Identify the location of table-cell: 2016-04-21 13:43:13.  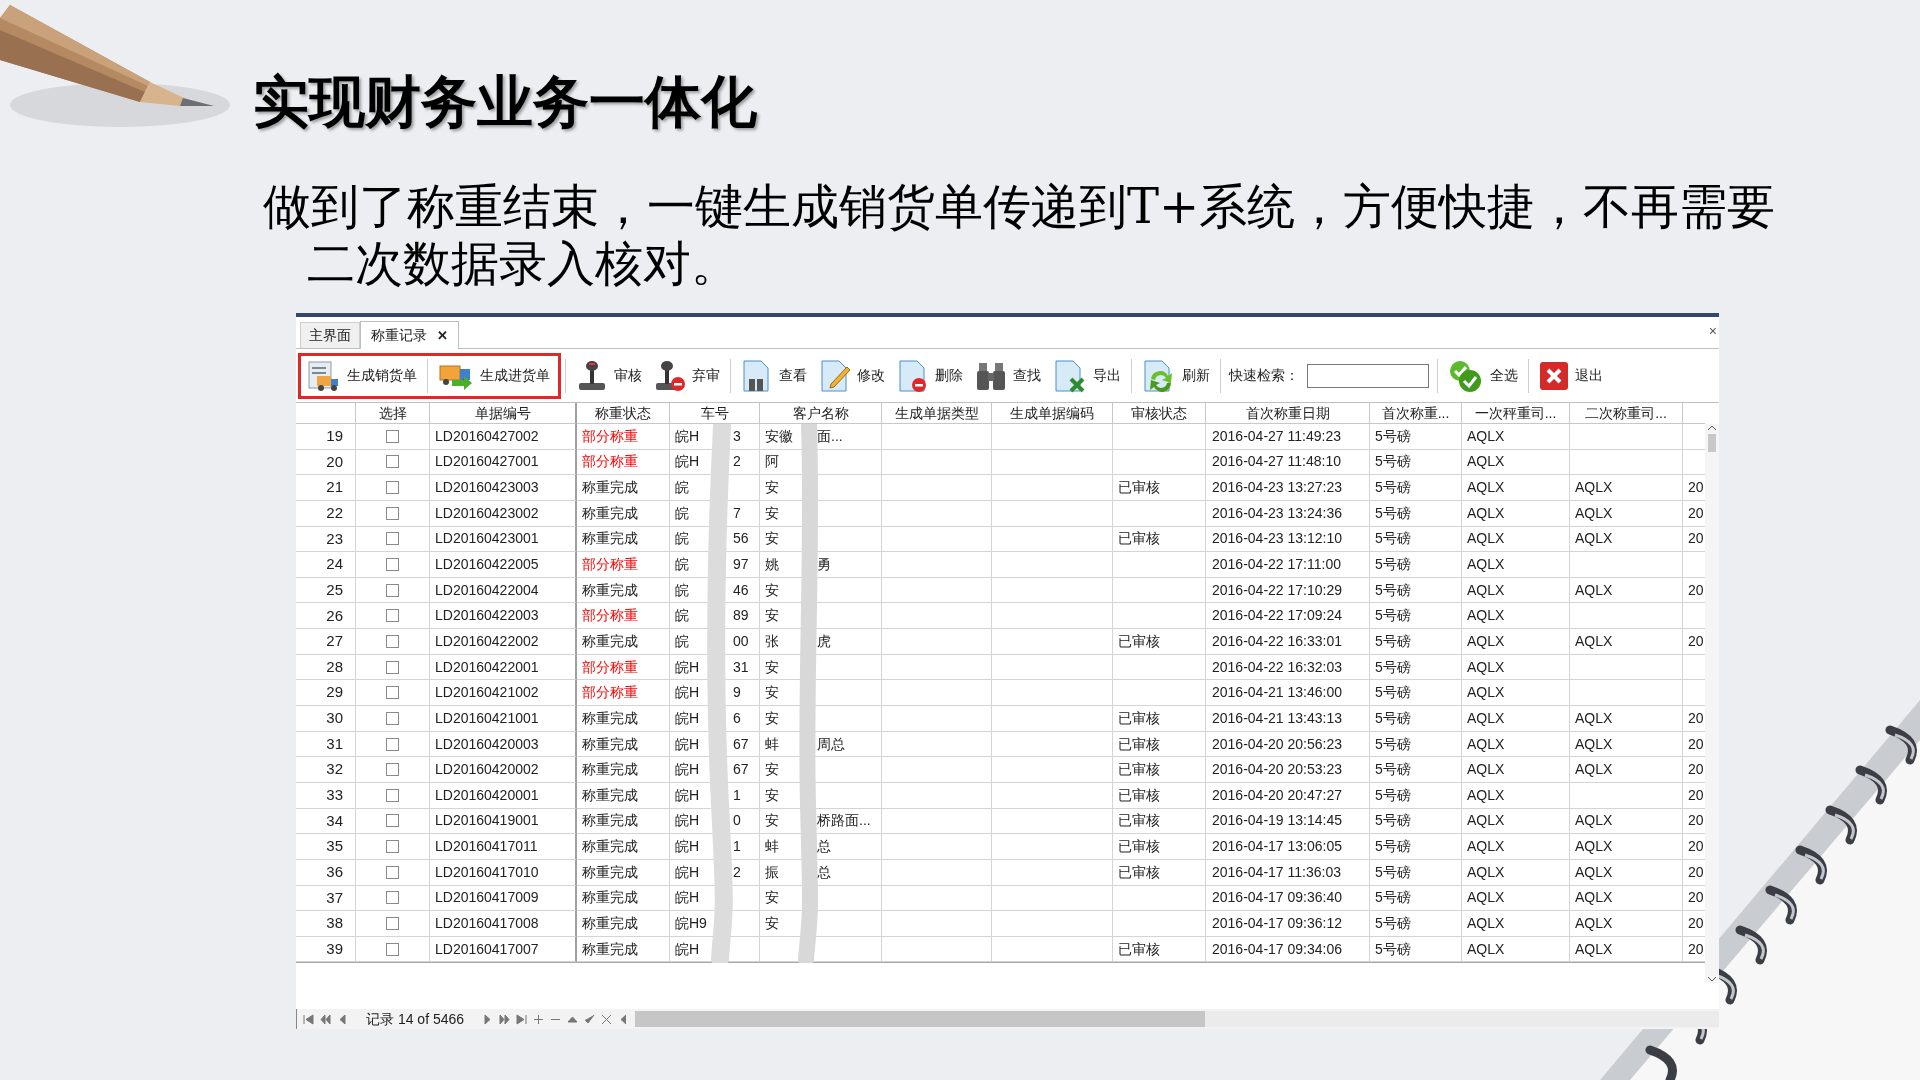
(1288, 719).